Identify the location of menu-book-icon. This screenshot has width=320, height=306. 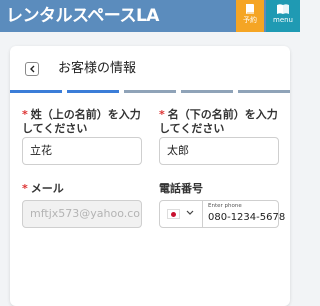
(283, 9).